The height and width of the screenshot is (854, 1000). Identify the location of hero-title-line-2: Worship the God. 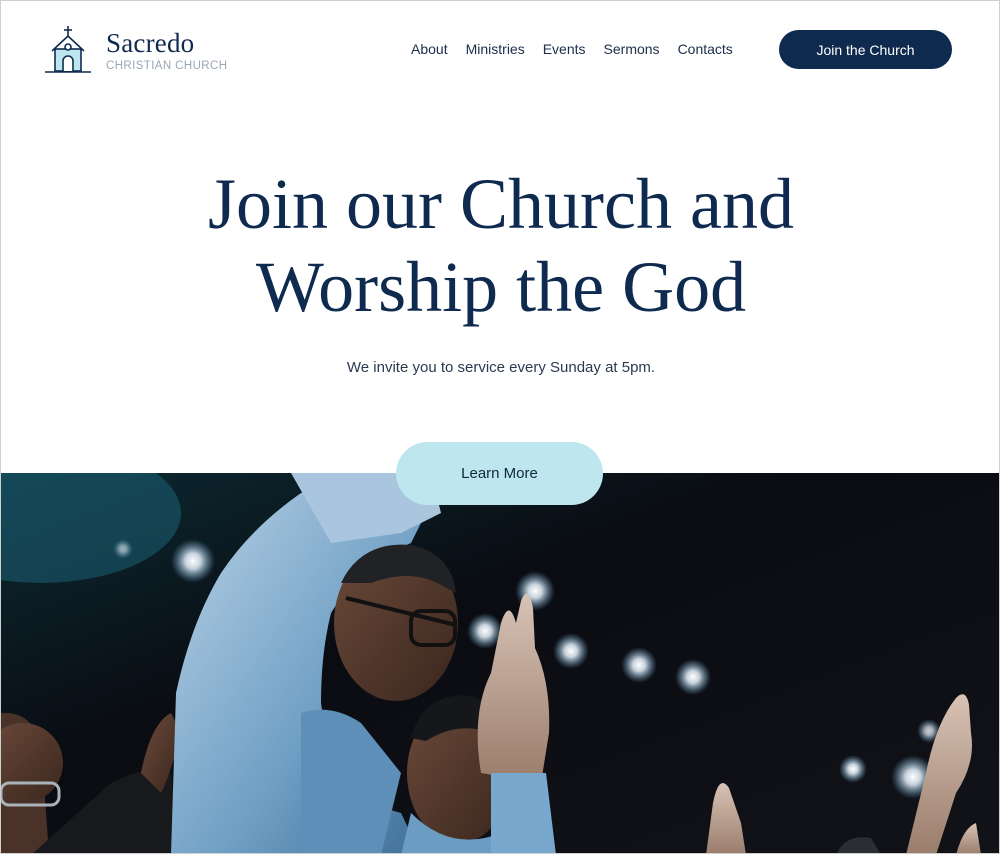
(501, 287).